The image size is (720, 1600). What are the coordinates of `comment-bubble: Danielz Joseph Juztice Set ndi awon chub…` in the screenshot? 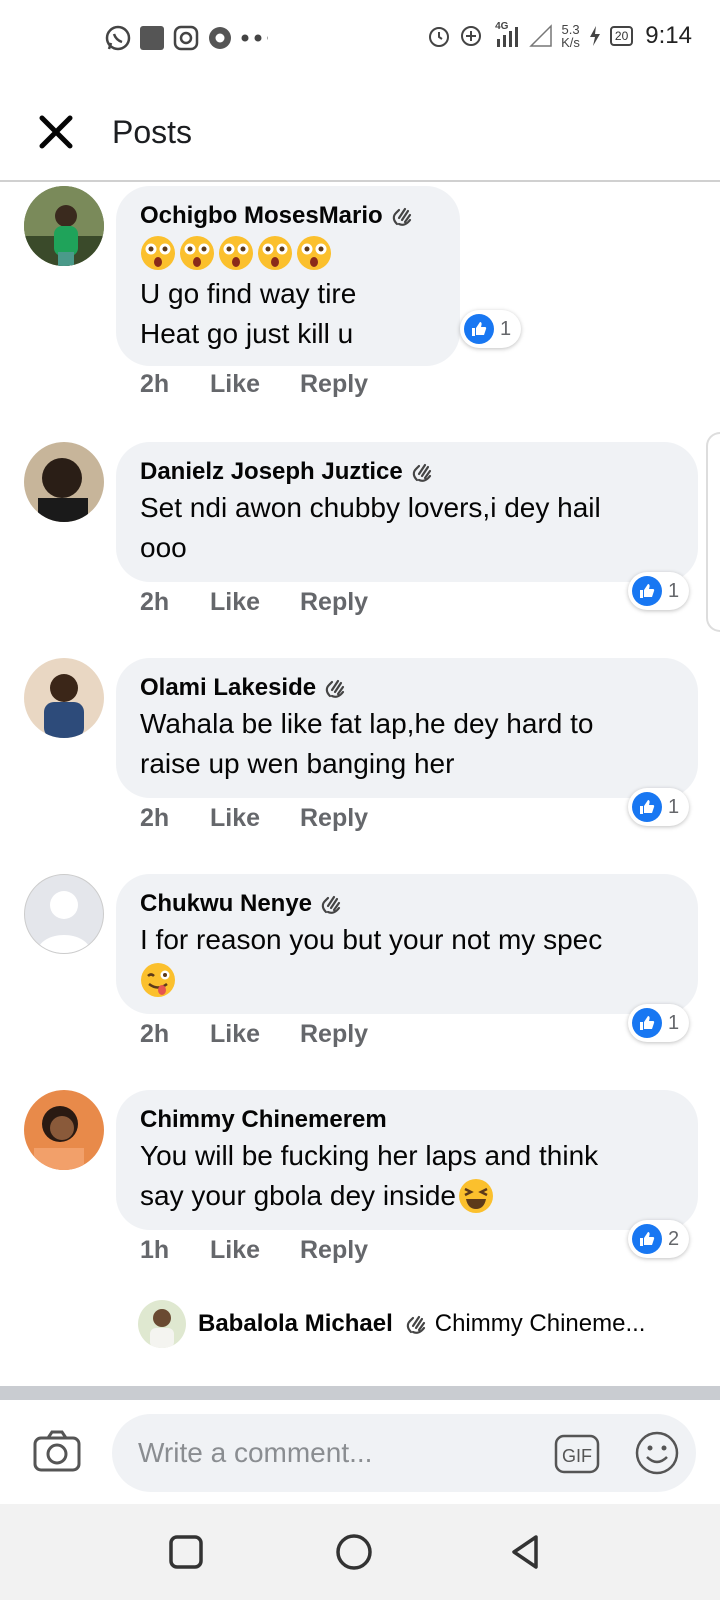 It's located at (407, 512).